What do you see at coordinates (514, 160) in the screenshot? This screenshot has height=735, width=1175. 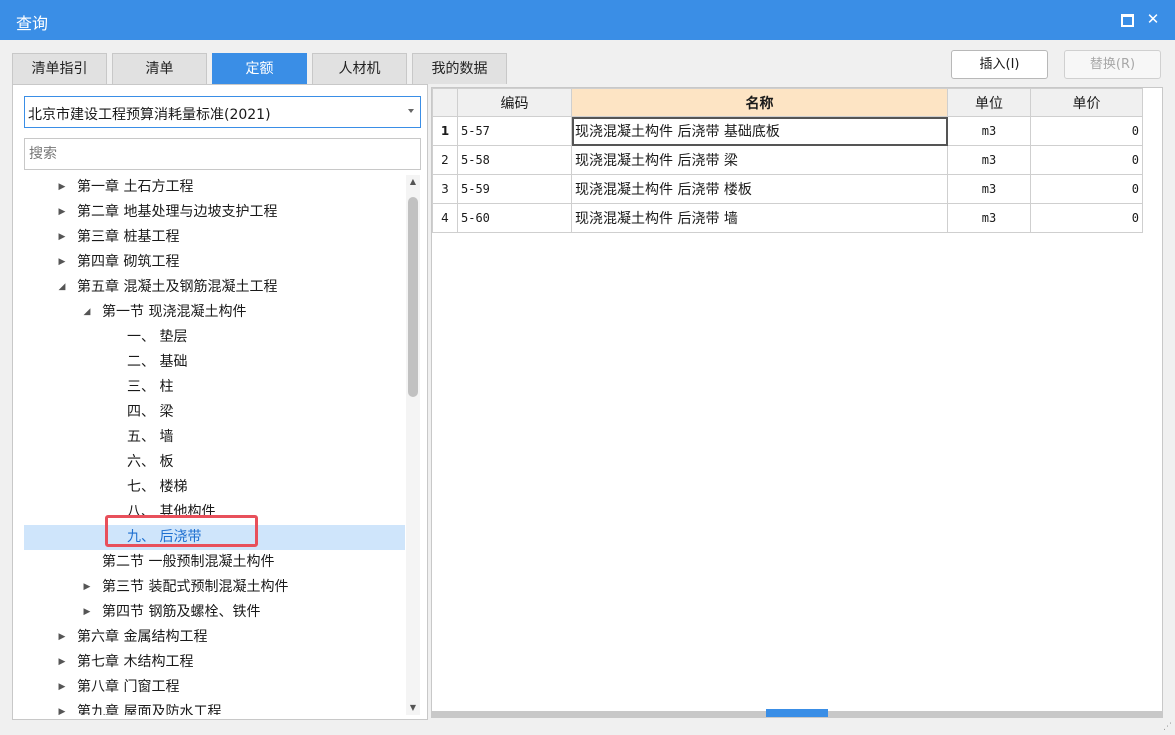 I see `cell-code: 5-58` at bounding box center [514, 160].